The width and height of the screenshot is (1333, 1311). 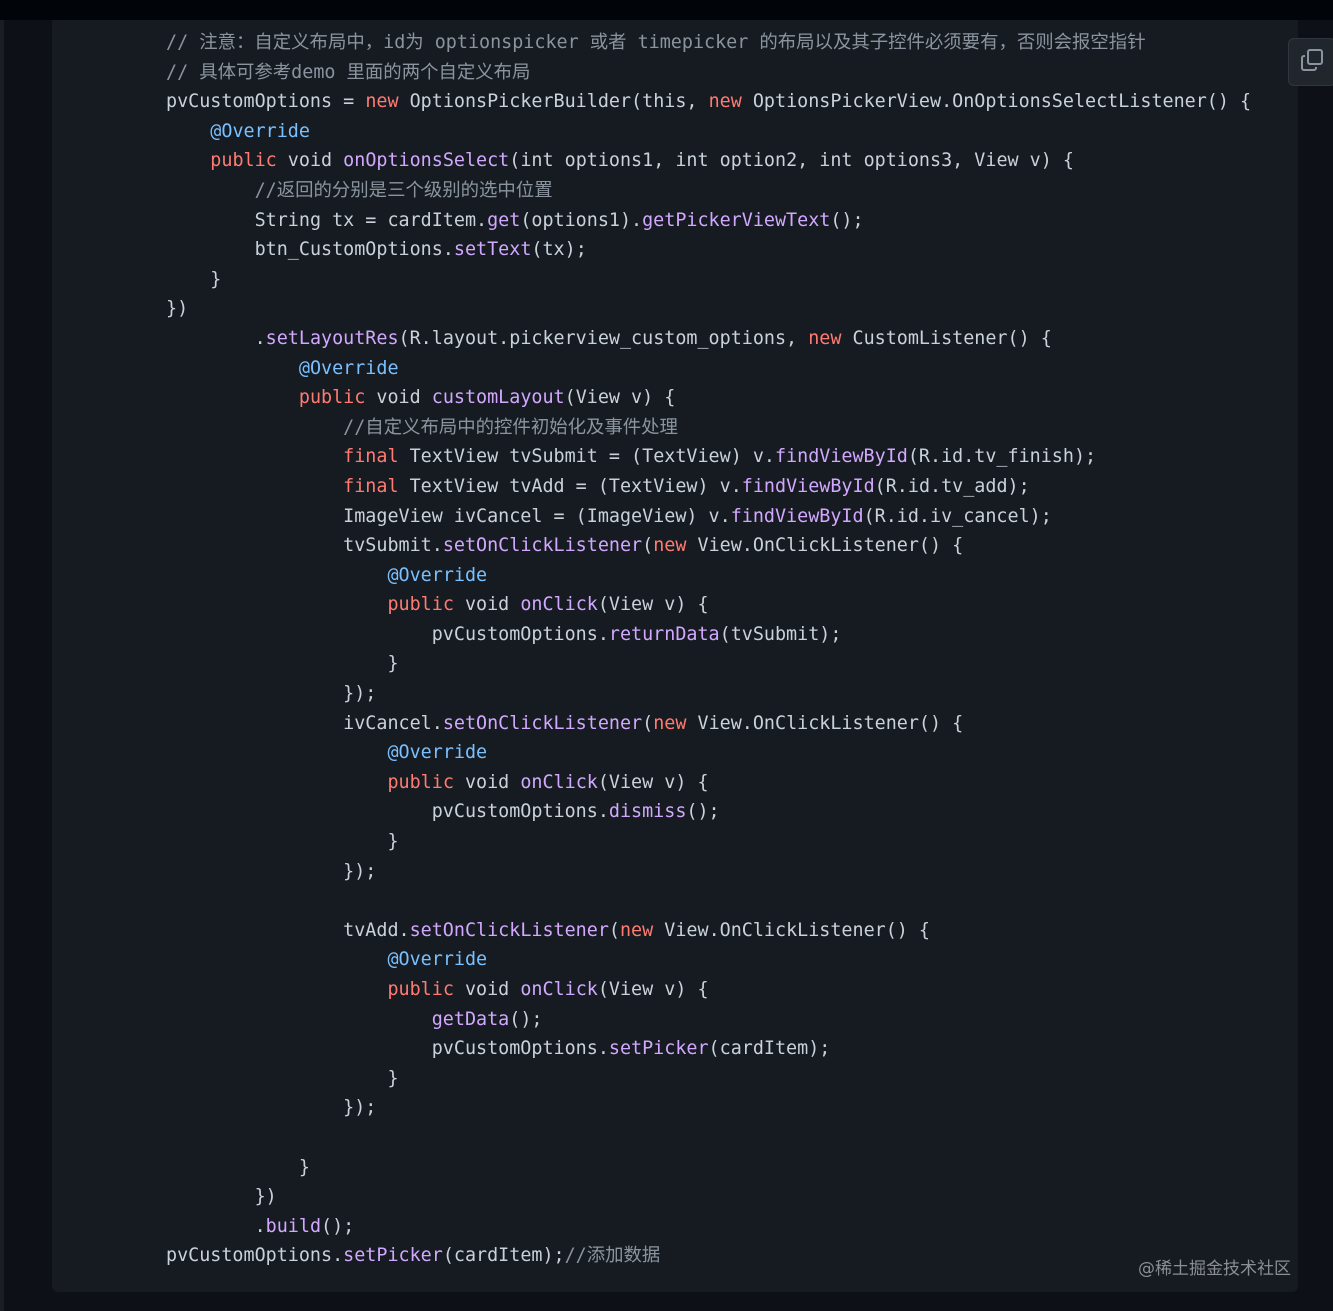 I want to click on code-text: View.OnClickListener() {, so click(x=825, y=546).